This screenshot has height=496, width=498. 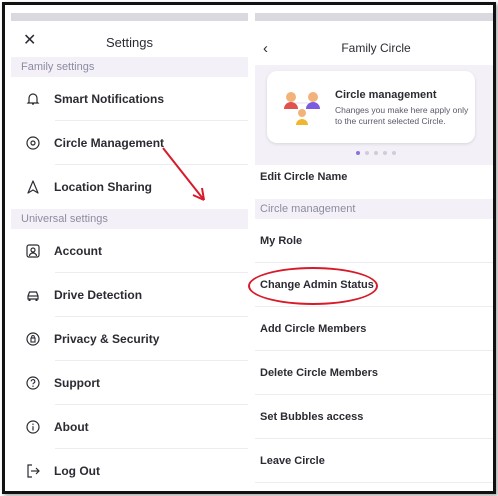 I want to click on question-icon, so click(x=33, y=383).